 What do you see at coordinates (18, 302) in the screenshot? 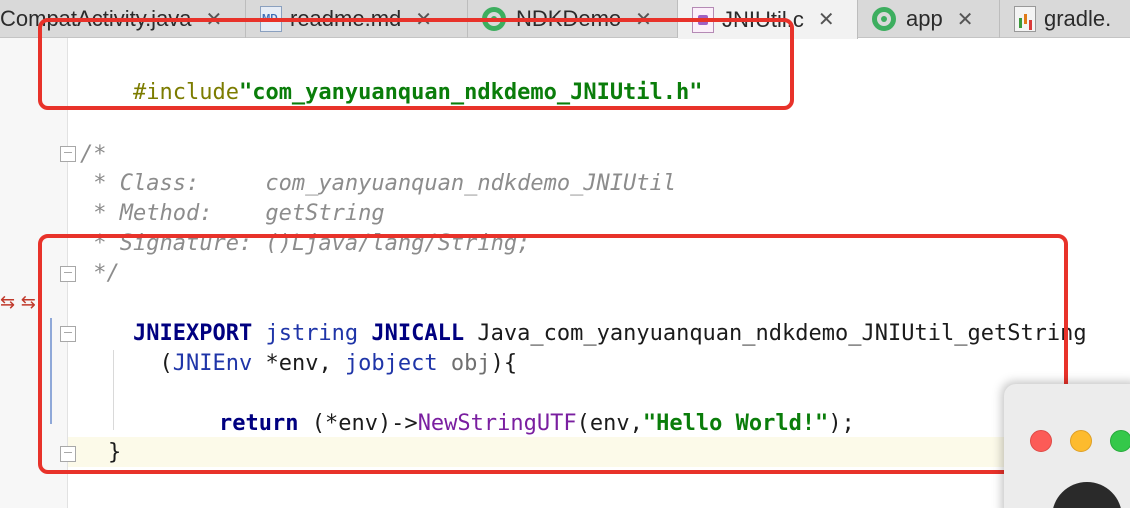
I see `implements-arrow-icon: ⇆ ⇆` at bounding box center [18, 302].